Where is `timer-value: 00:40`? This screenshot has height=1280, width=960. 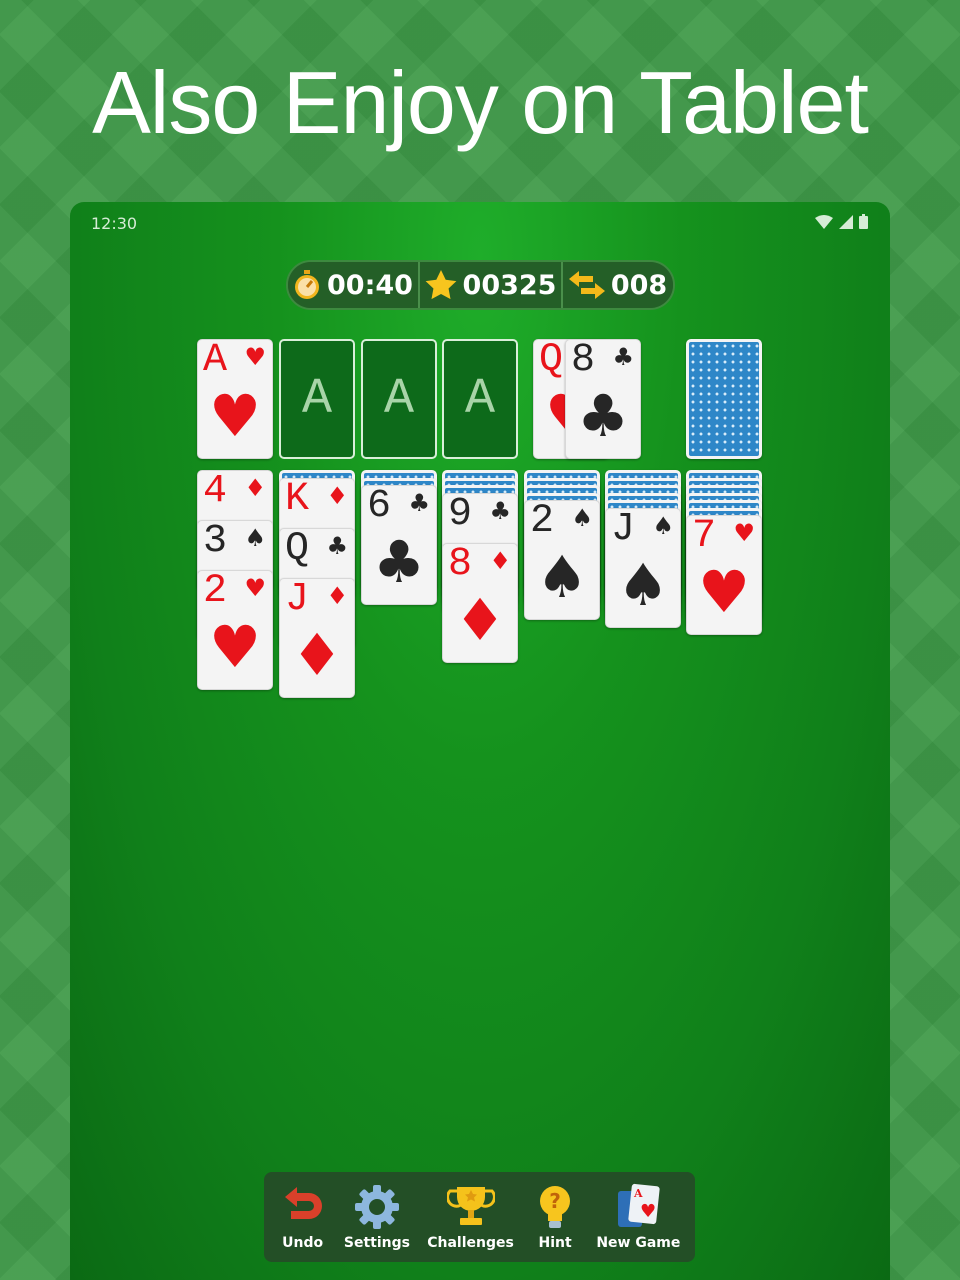
timer-value: 00:40 is located at coordinates (370, 285).